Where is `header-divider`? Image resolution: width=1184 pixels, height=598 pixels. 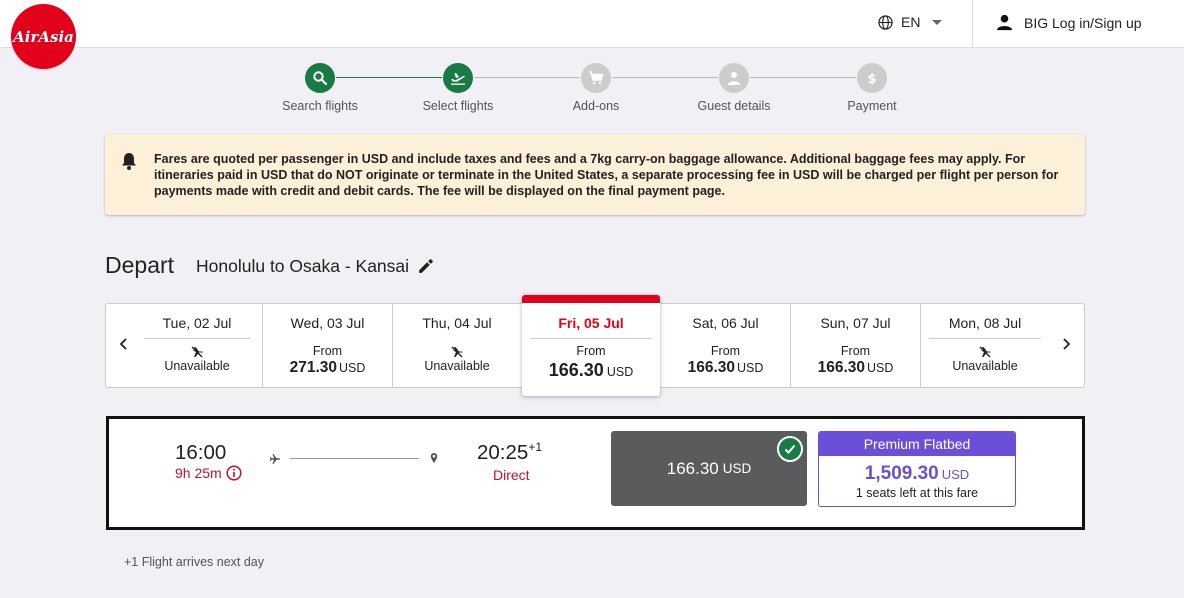 header-divider is located at coordinates (972, 24).